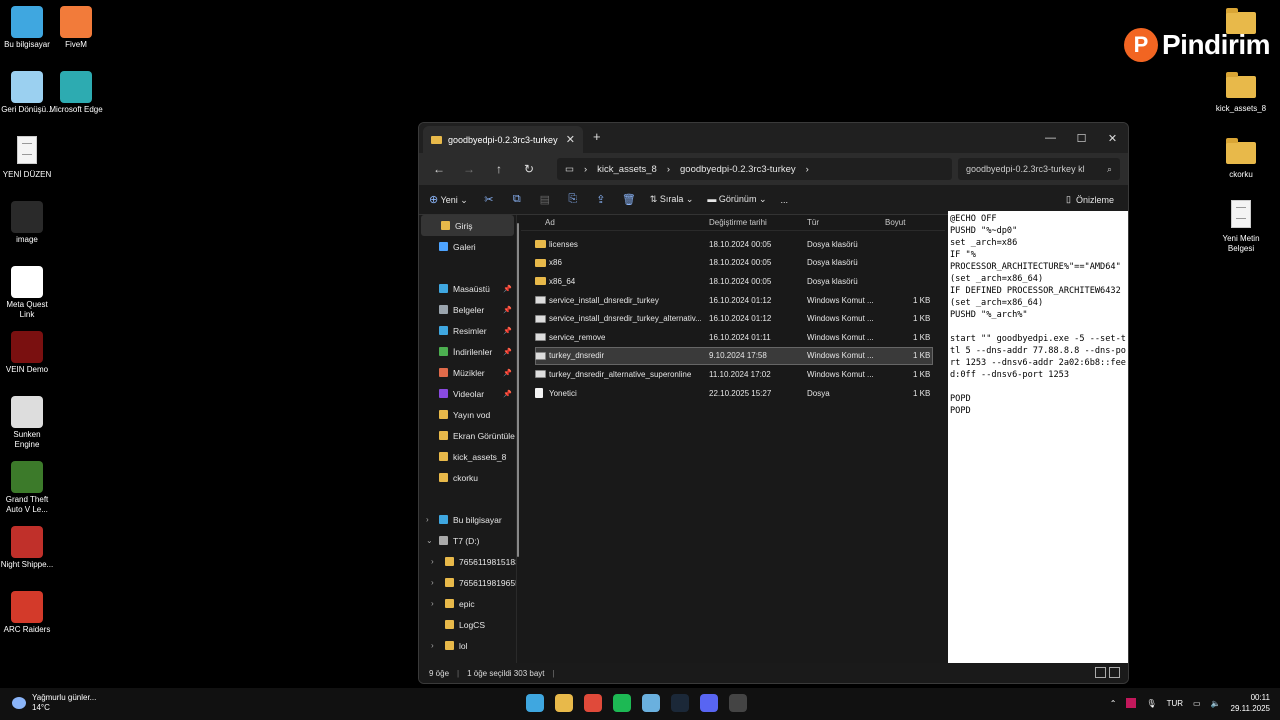 The height and width of the screenshot is (720, 1280). I want to click on sidebar-item: Yayın vod, so click(467, 414).